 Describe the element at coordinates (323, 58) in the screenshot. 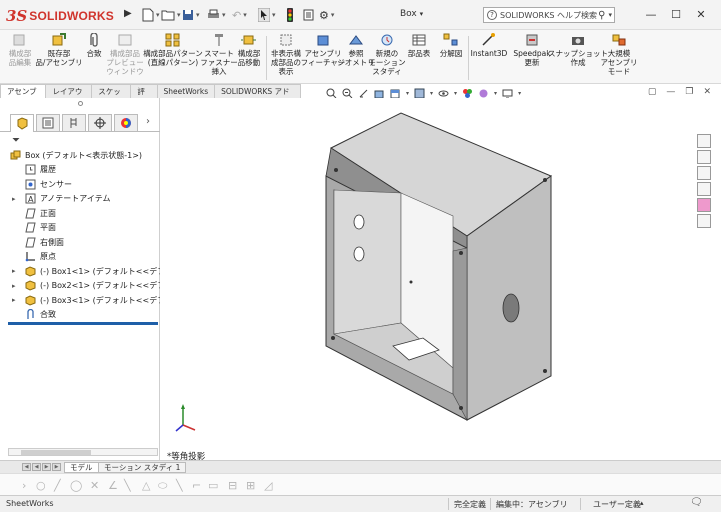

I see `assembly-features-button: アセンブリ フィーチャー` at that location.